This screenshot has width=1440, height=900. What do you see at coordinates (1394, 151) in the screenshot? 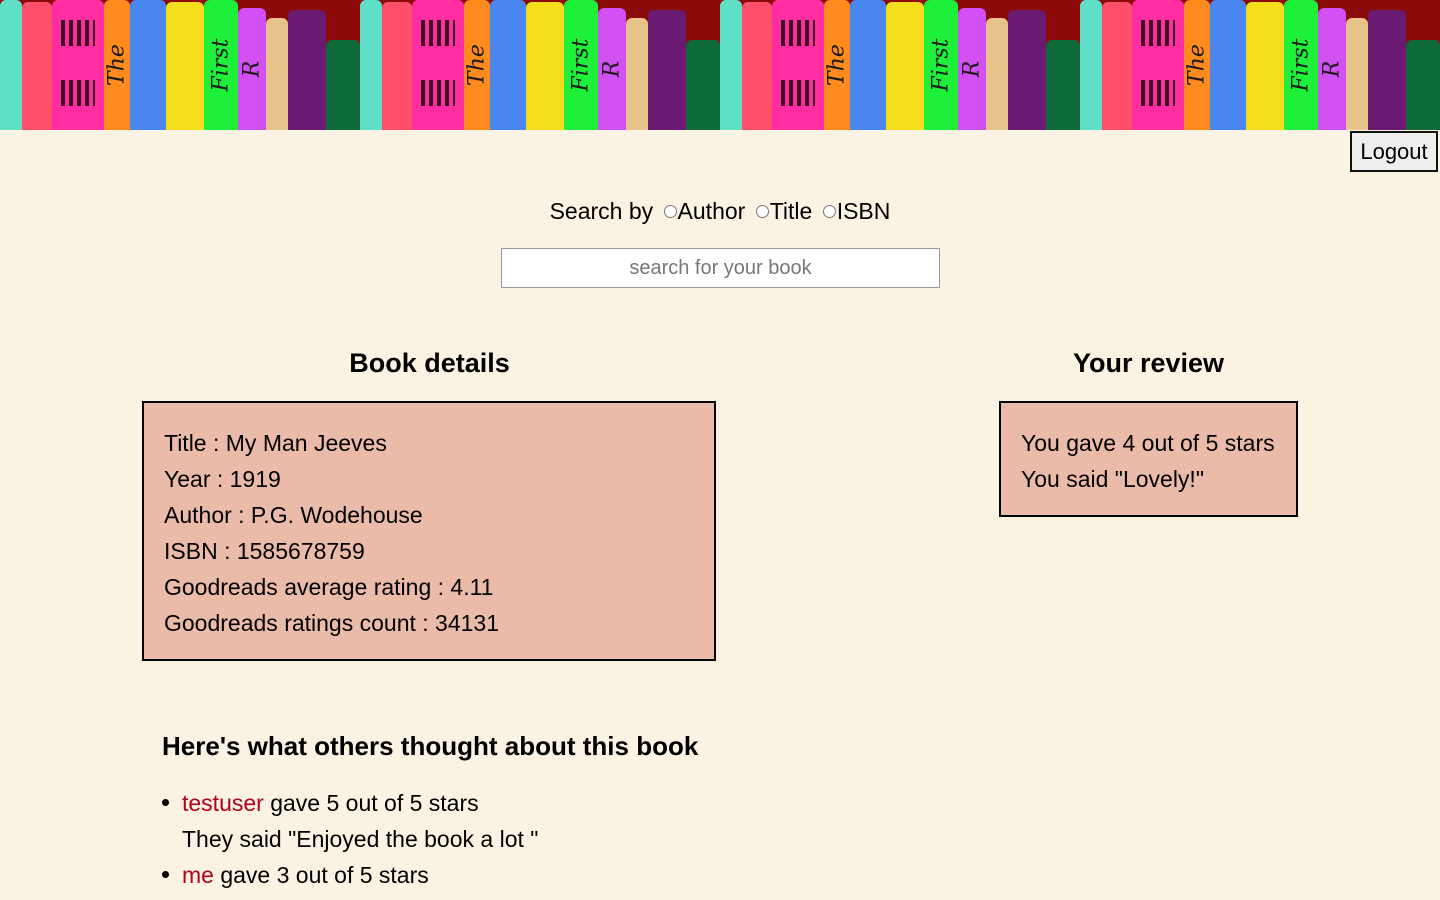
I see `logout-button: Logout` at bounding box center [1394, 151].